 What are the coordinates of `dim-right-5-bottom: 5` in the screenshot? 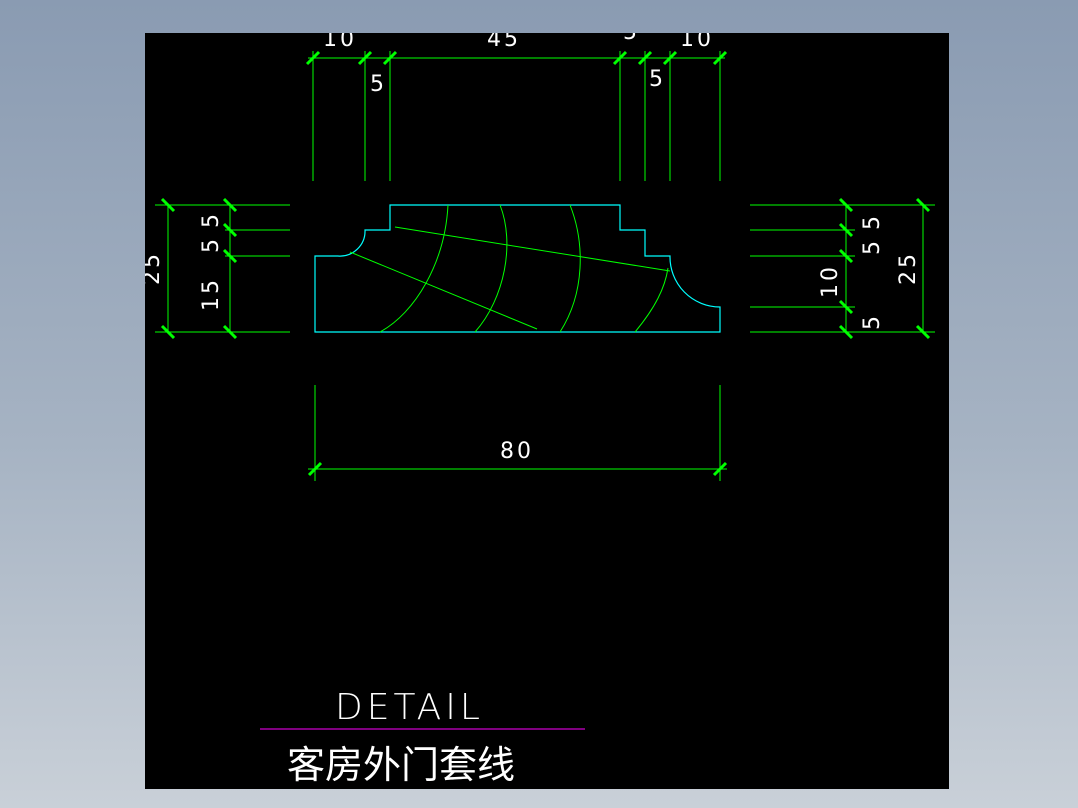 It's located at (872, 321).